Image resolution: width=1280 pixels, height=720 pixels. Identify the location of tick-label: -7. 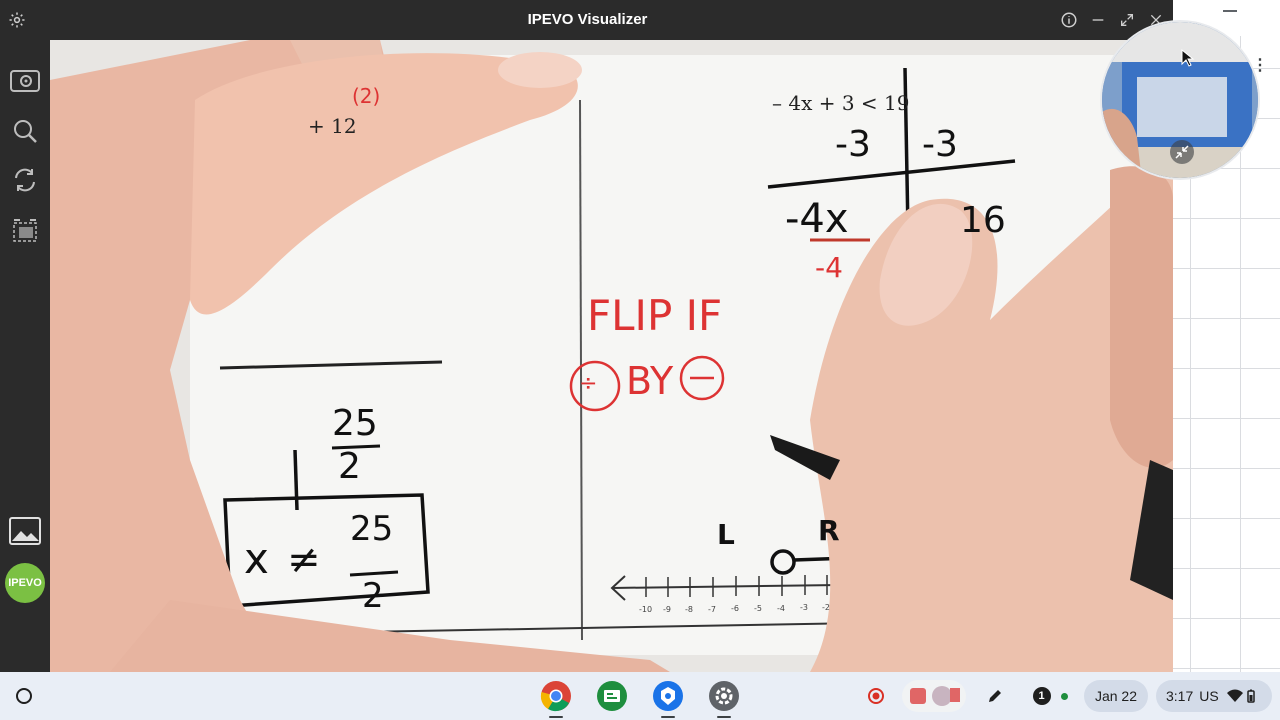
(712, 609).